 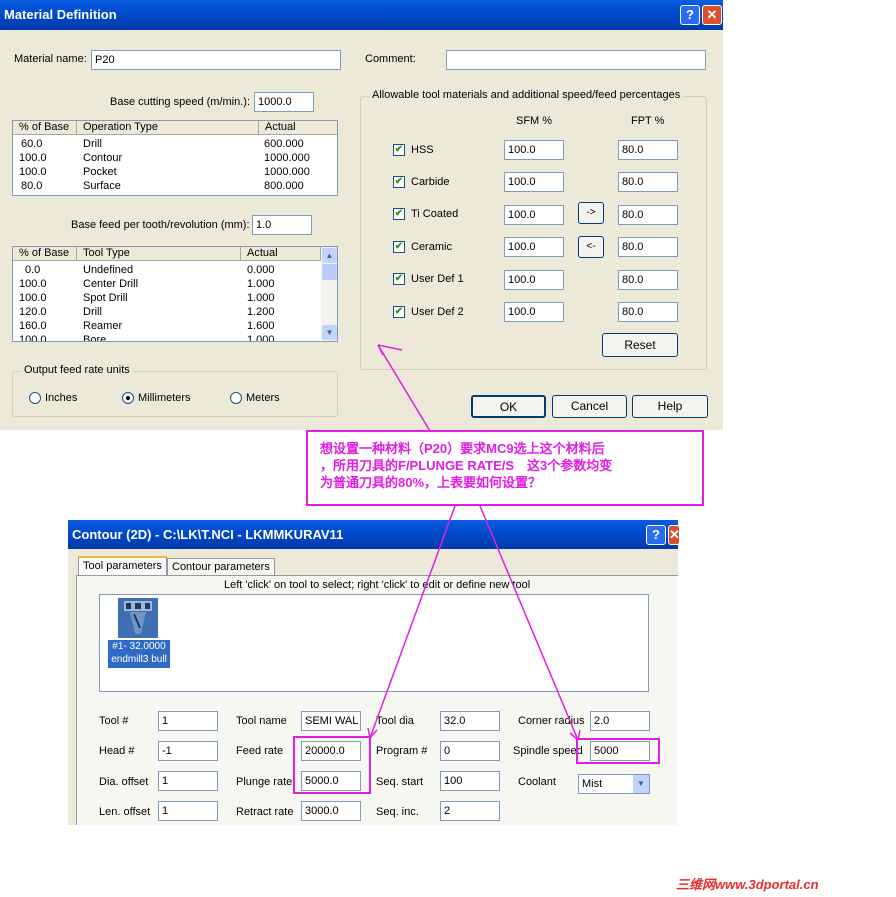 What do you see at coordinates (474, 542) in the screenshot?
I see `annotation-arrows` at bounding box center [474, 542].